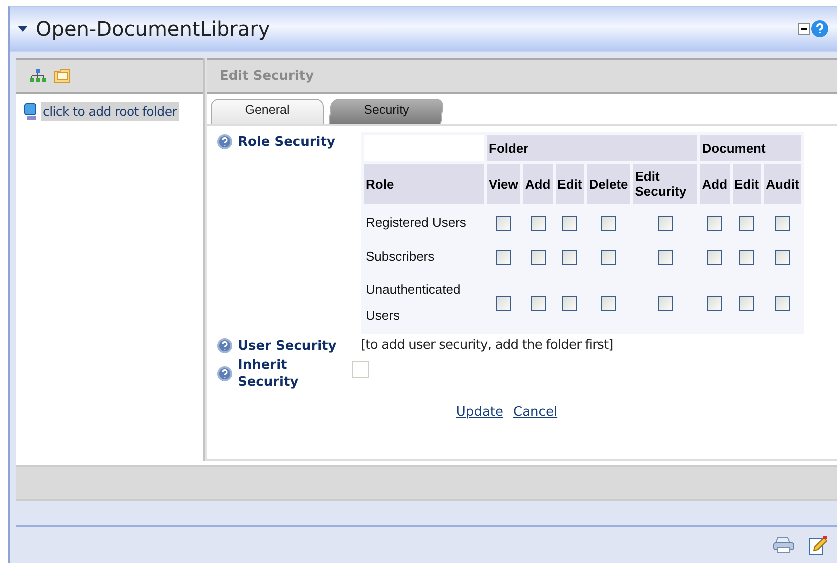  Describe the element at coordinates (522, 76) in the screenshot. I see `panel-title: Edit Security` at that location.